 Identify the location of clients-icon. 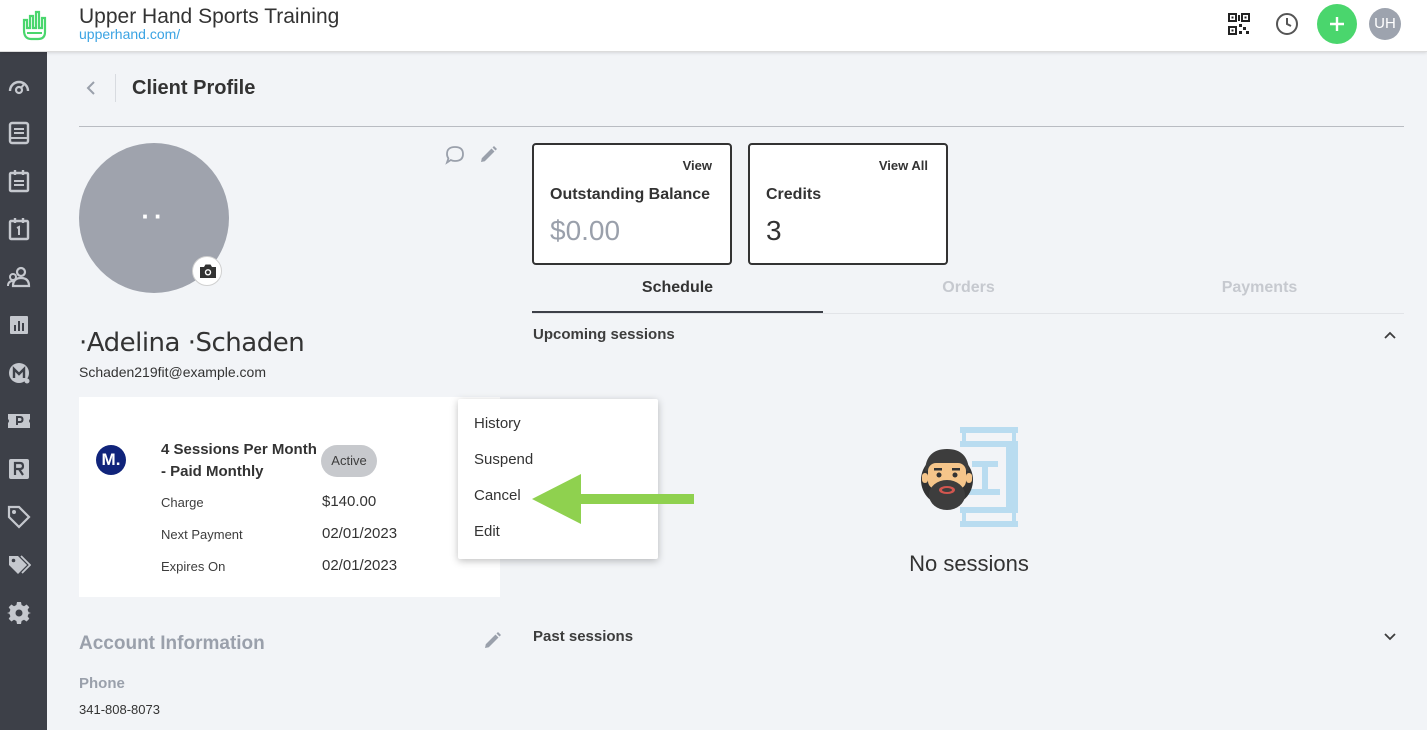
(19, 277).